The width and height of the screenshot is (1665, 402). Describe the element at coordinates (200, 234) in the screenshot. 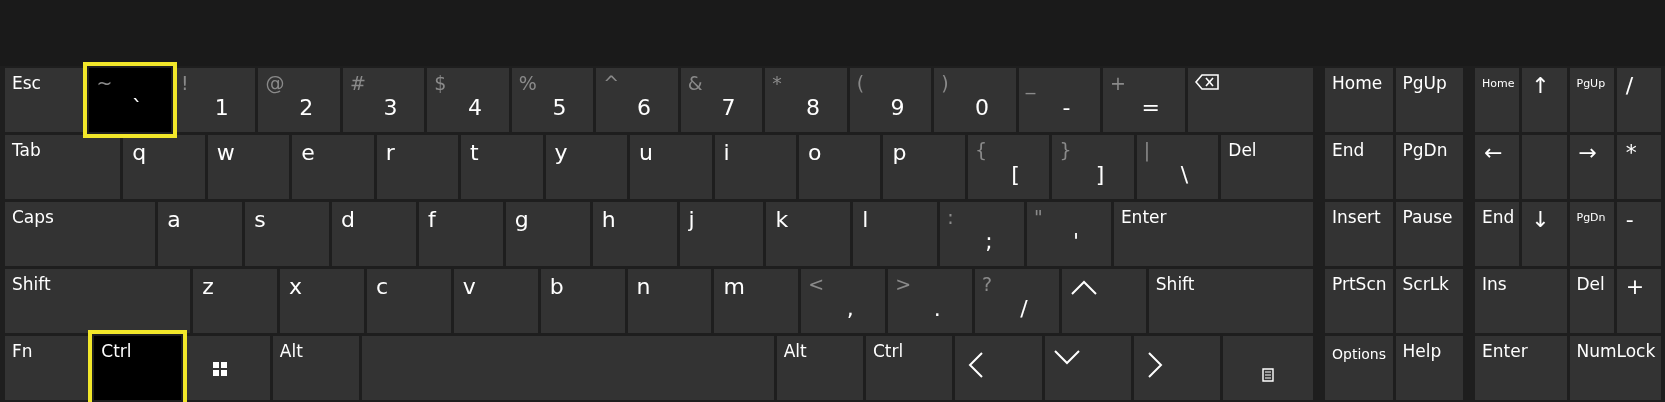

I see `key: a` at that location.